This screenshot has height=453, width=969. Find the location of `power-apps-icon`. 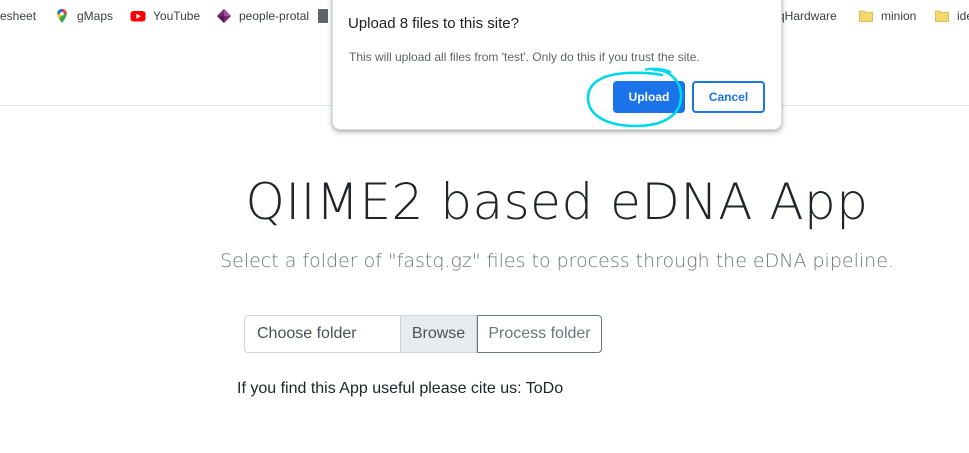

power-apps-icon is located at coordinates (224, 16).